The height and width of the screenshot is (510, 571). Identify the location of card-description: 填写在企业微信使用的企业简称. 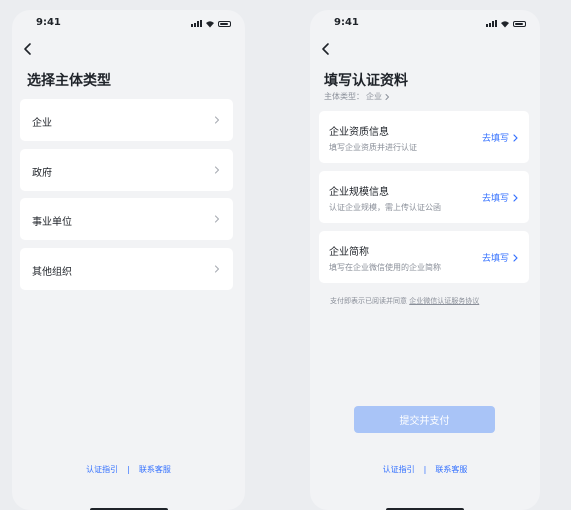
(385, 267).